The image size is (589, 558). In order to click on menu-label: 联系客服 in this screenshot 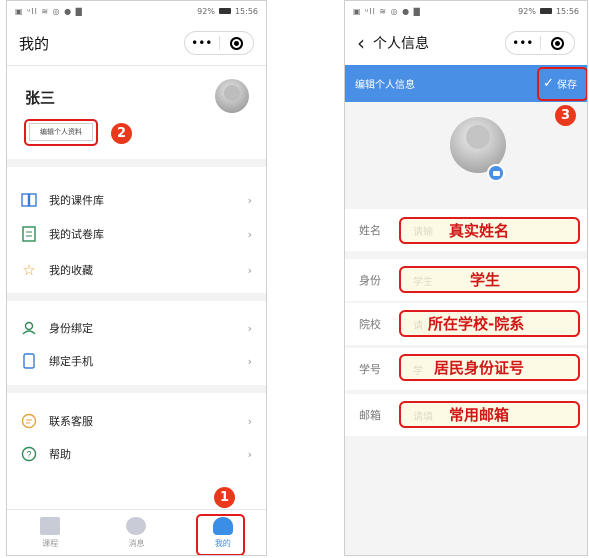, I will do `click(71, 421)`.